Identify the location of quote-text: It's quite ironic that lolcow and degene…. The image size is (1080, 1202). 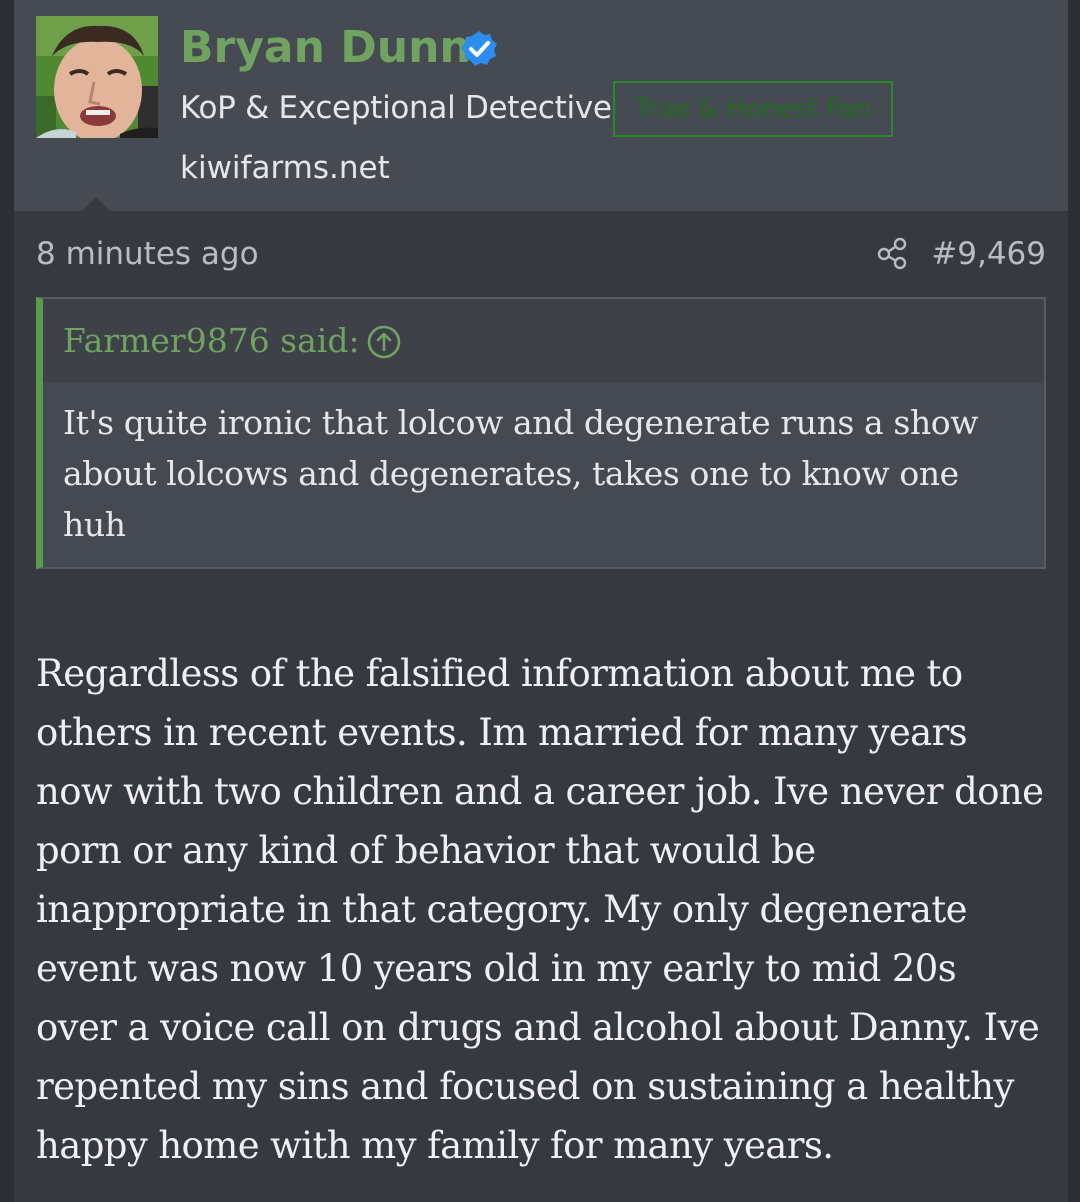
(521, 473).